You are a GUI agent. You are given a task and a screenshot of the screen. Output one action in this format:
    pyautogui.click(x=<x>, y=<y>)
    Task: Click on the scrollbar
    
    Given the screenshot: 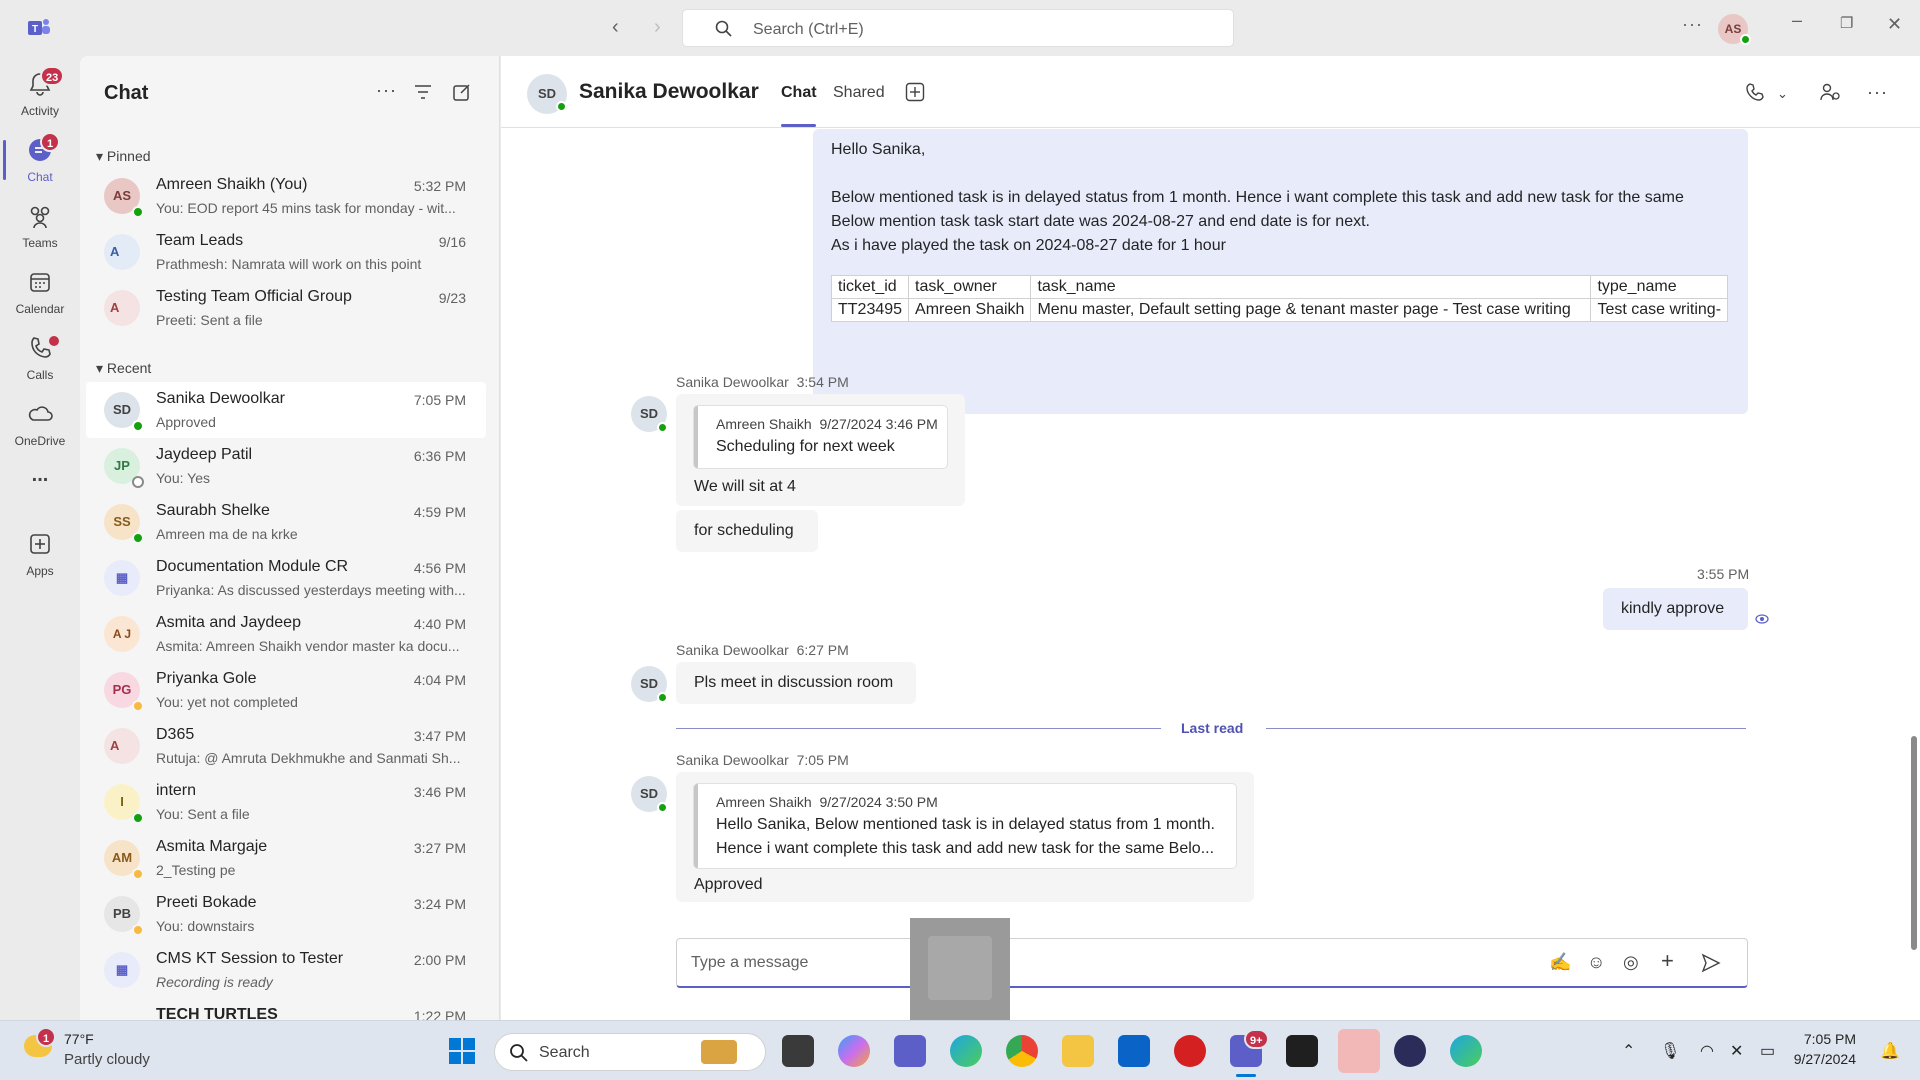 What is the action you would take?
    pyautogui.click(x=1914, y=843)
    